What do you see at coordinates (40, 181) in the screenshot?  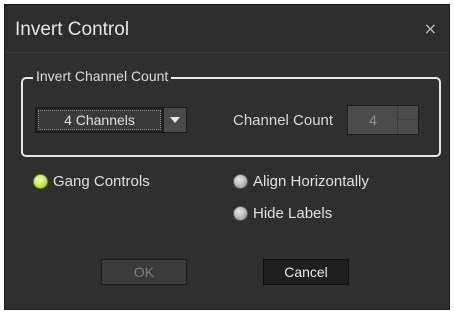 I see `radio-on-icon` at bounding box center [40, 181].